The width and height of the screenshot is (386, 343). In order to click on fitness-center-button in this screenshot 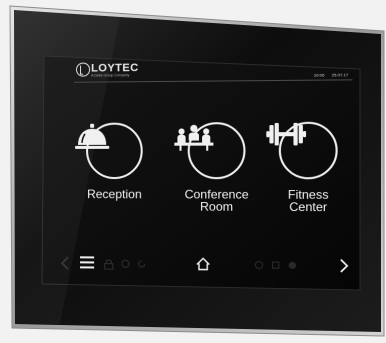, I will do `click(302, 150)`.